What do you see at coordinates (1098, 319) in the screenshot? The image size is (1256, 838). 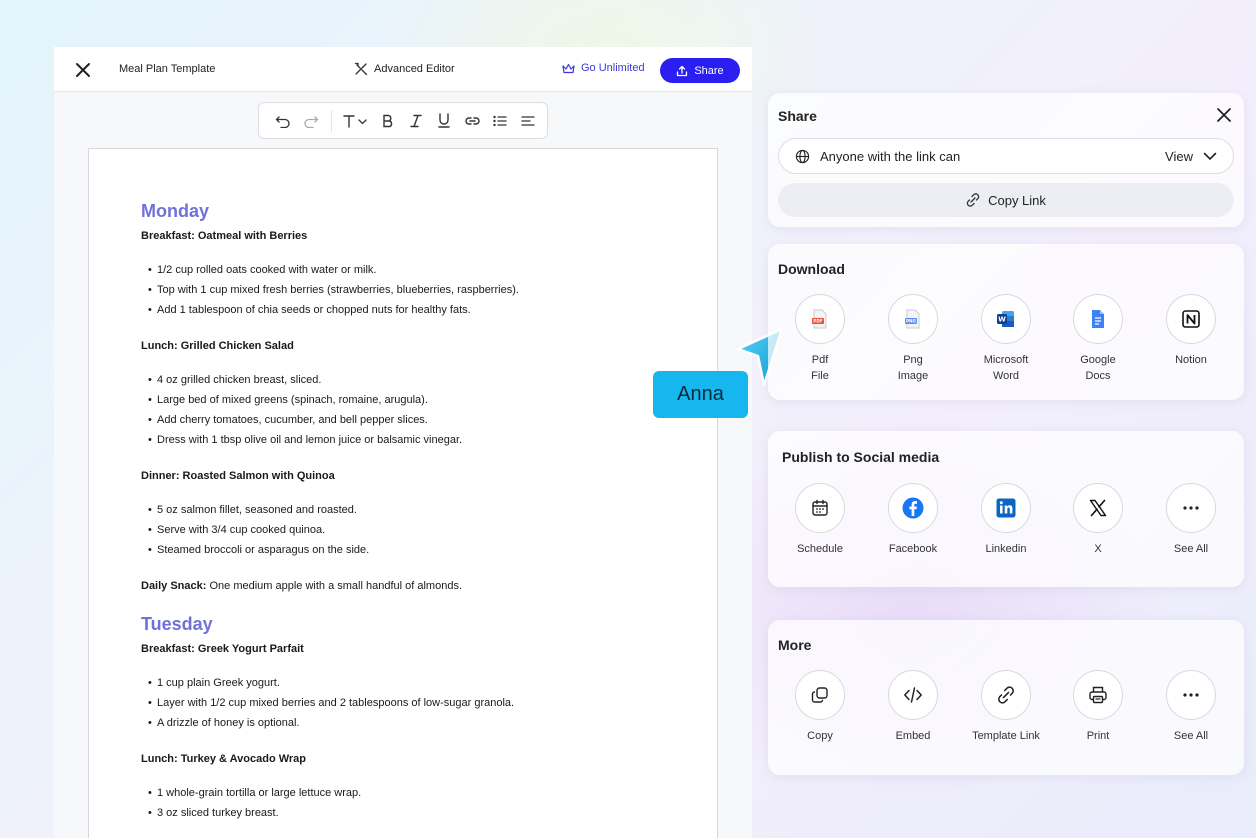 I see `google-docs-icon` at bounding box center [1098, 319].